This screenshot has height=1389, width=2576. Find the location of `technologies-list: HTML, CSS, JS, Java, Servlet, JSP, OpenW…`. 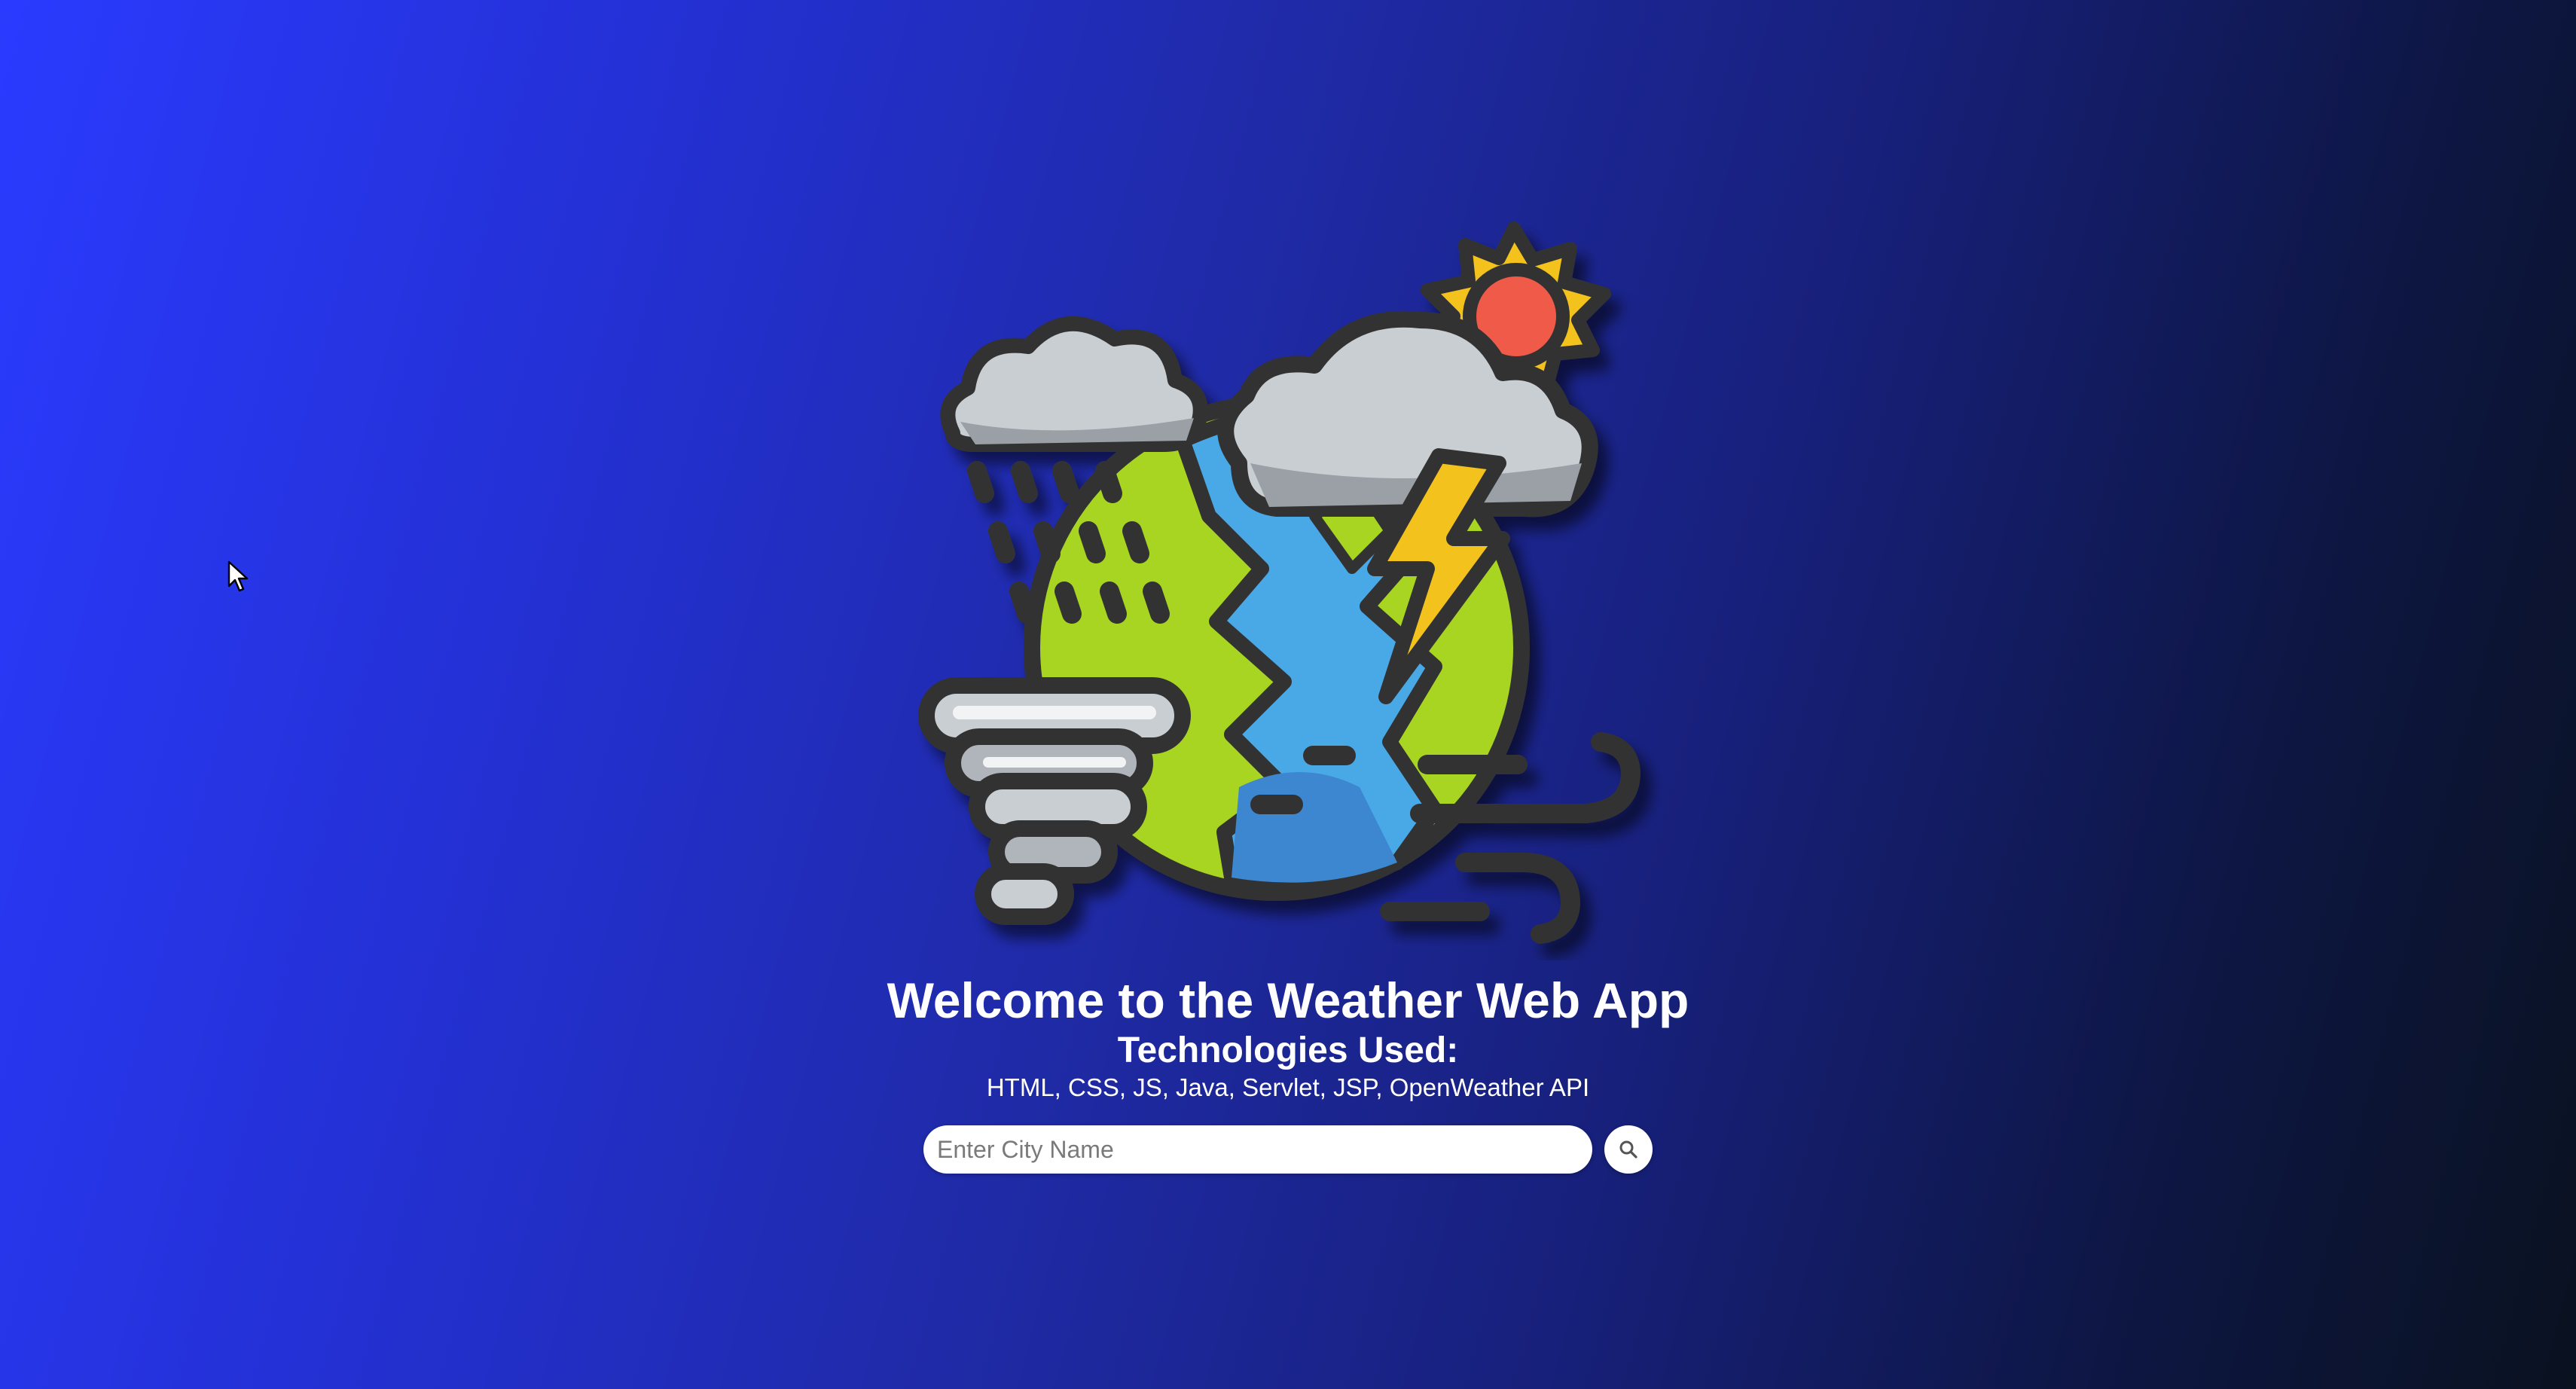

technologies-list: HTML, CSS, JS, Java, Servlet, JSP, OpenW… is located at coordinates (1288, 1087).